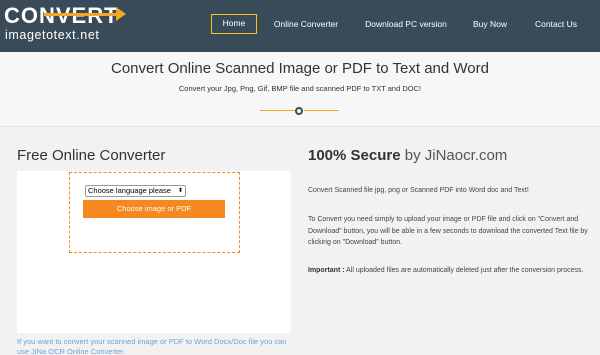  What do you see at coordinates (354, 155) in the screenshot?
I see `info-heading-strong: 100% Secure` at bounding box center [354, 155].